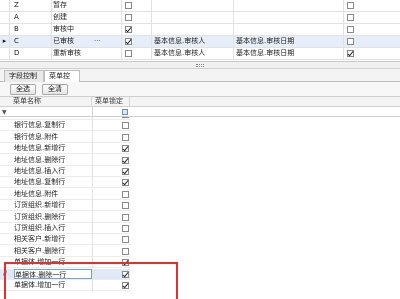  I want to click on status-code-cell: D, so click(31, 54).